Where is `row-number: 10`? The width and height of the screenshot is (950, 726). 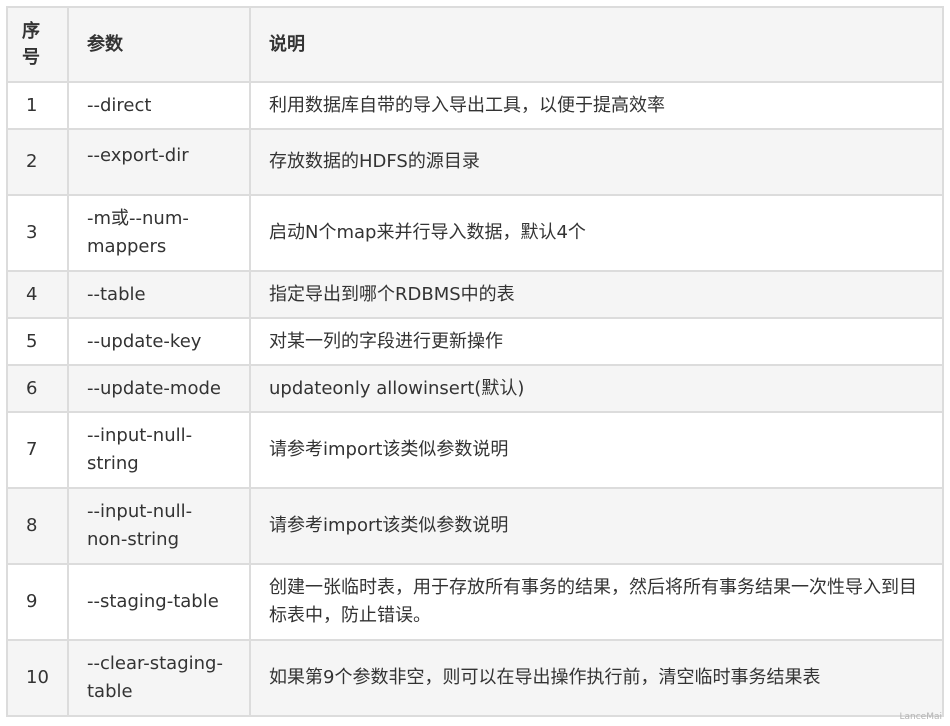
row-number: 10 is located at coordinates (37, 678).